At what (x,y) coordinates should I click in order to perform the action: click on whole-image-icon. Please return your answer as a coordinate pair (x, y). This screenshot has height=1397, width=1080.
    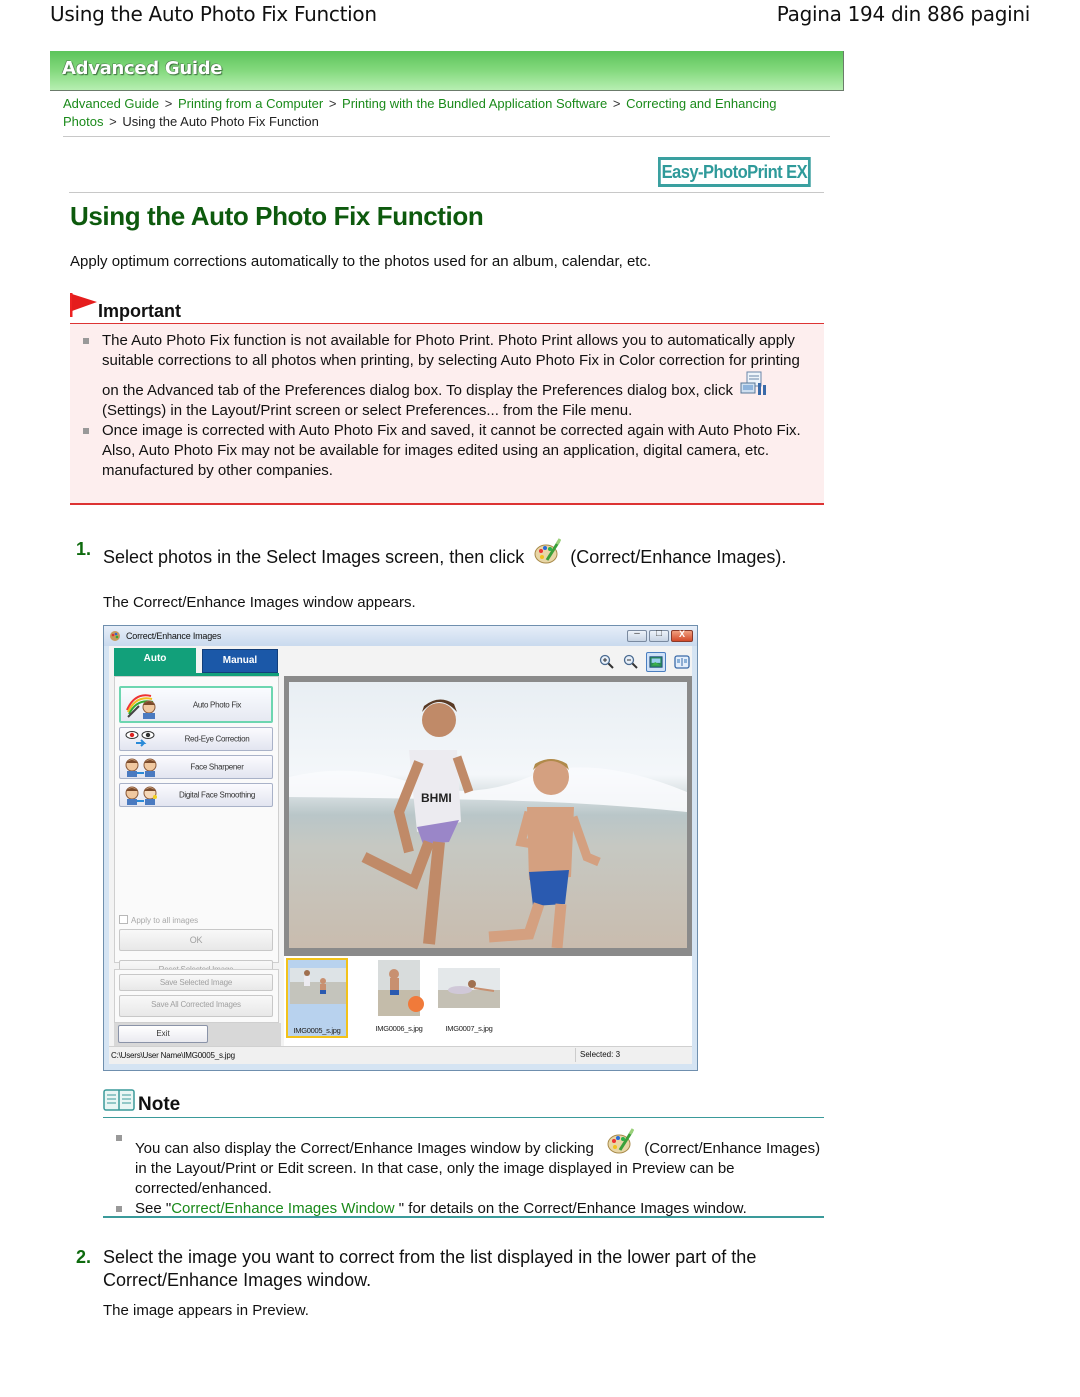
    Looking at the image, I should click on (656, 662).